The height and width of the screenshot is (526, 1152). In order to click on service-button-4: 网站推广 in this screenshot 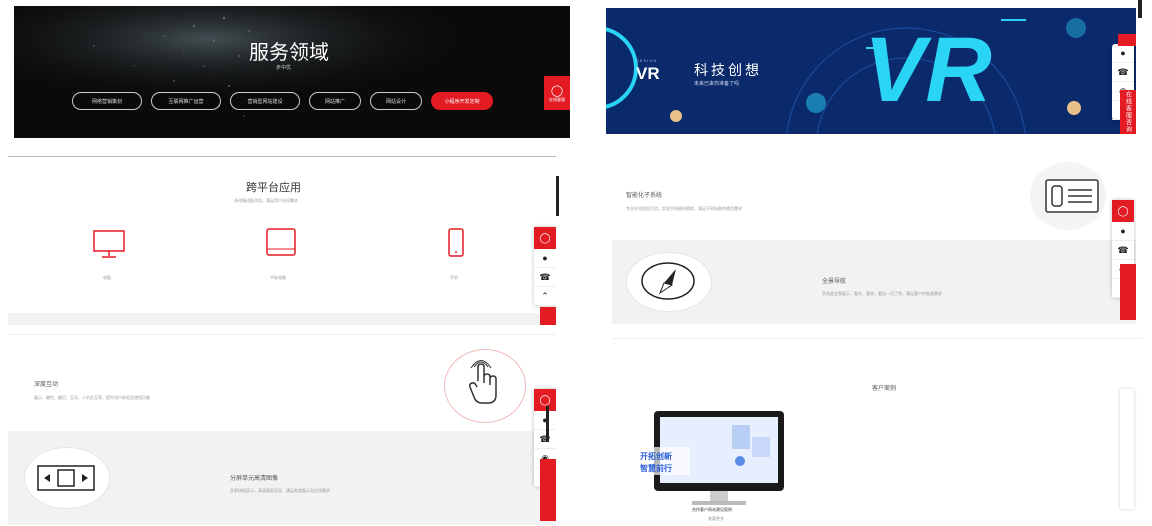, I will do `click(335, 101)`.